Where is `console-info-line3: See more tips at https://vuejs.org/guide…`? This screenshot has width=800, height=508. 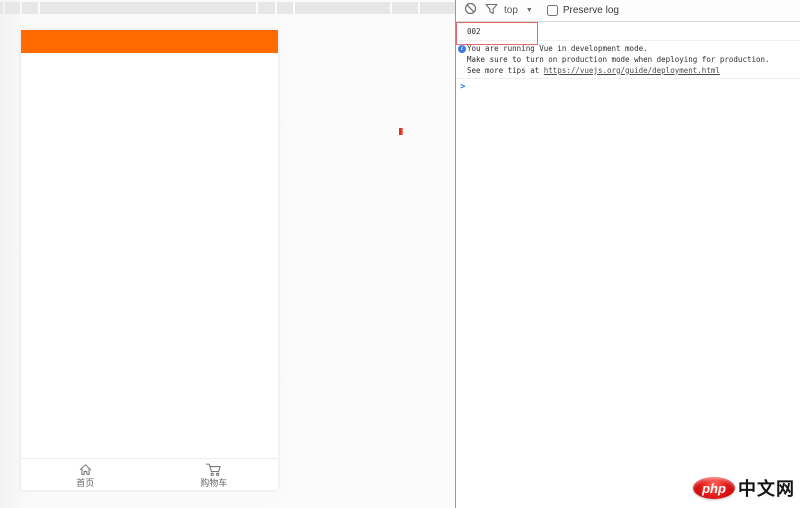
console-info-line3: See more tips at https://vuejs.org/guide… is located at coordinates (633, 71).